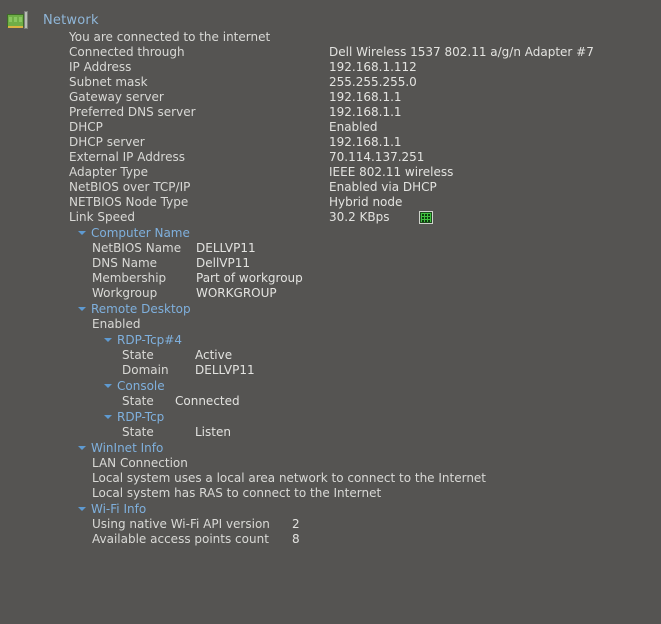 The image size is (661, 624). I want to click on row-label: Connected through, so click(127, 52).